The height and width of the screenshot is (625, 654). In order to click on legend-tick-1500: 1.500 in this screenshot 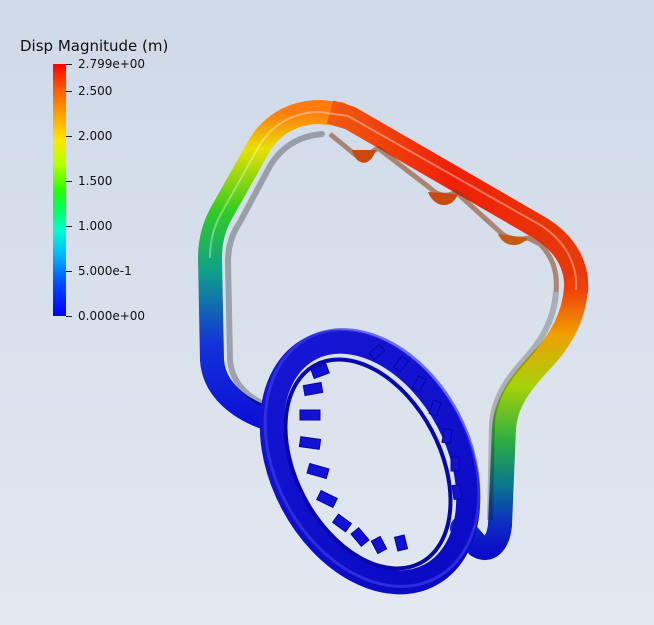, I will do `click(95, 181)`.